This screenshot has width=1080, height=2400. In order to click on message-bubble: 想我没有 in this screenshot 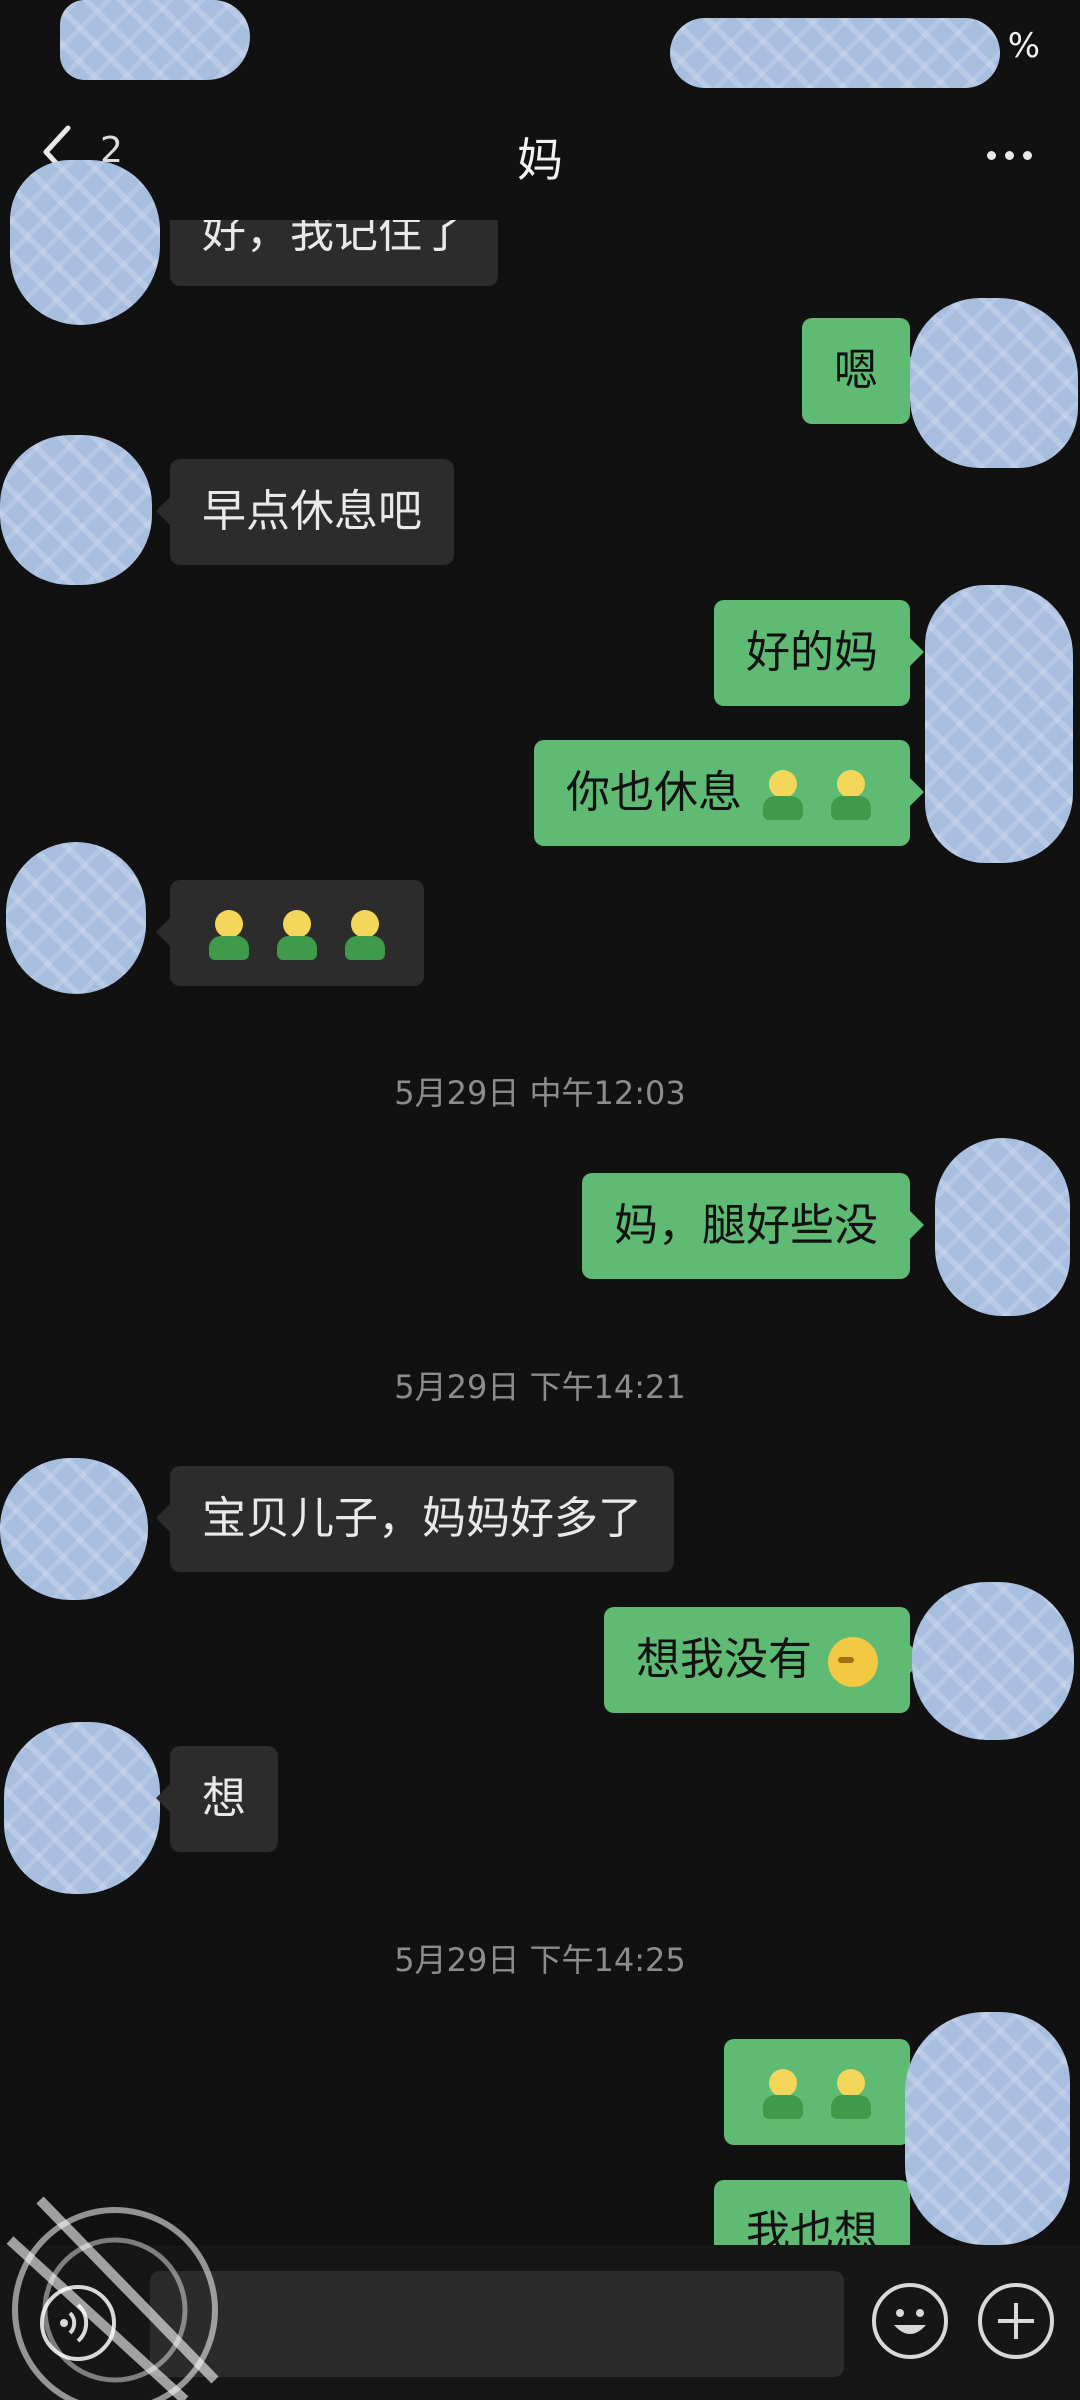, I will do `click(764, 1660)`.